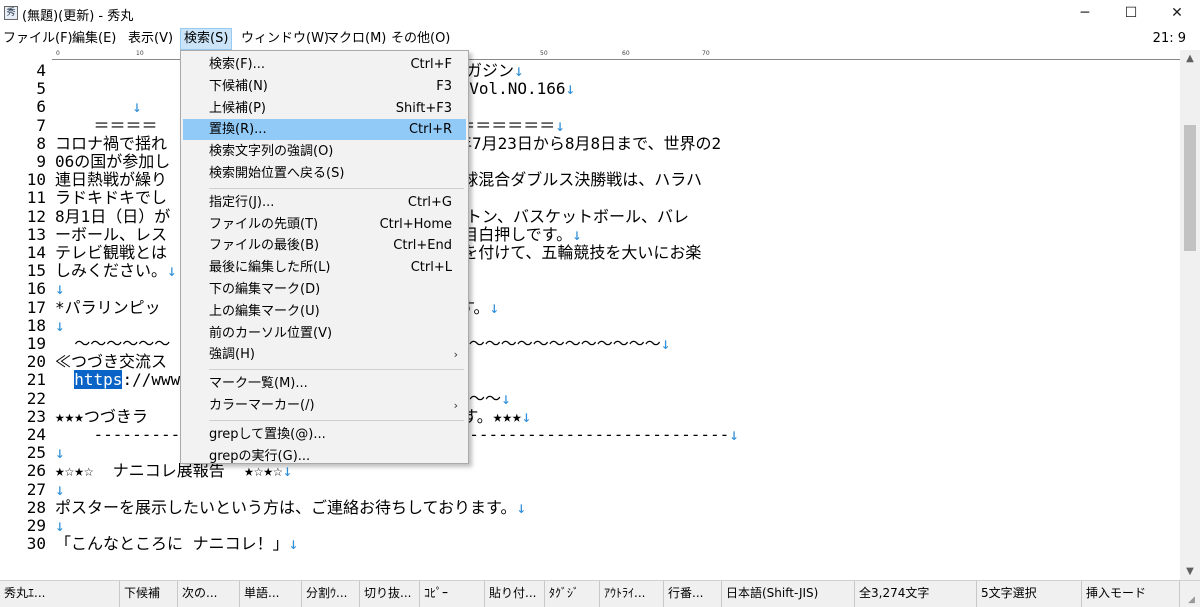  Describe the element at coordinates (1085, 14) in the screenshot. I see `minimize-button: ─` at that location.